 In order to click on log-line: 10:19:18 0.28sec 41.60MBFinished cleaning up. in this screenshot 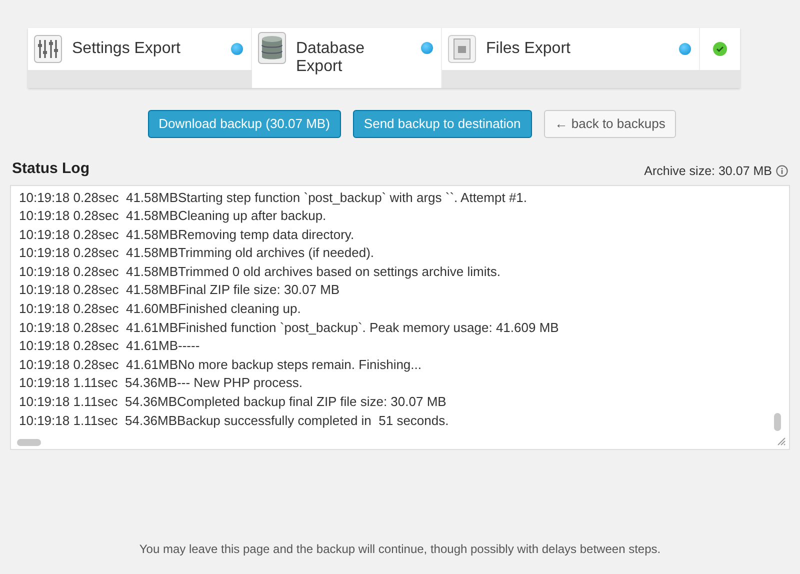, I will do `click(160, 309)`.